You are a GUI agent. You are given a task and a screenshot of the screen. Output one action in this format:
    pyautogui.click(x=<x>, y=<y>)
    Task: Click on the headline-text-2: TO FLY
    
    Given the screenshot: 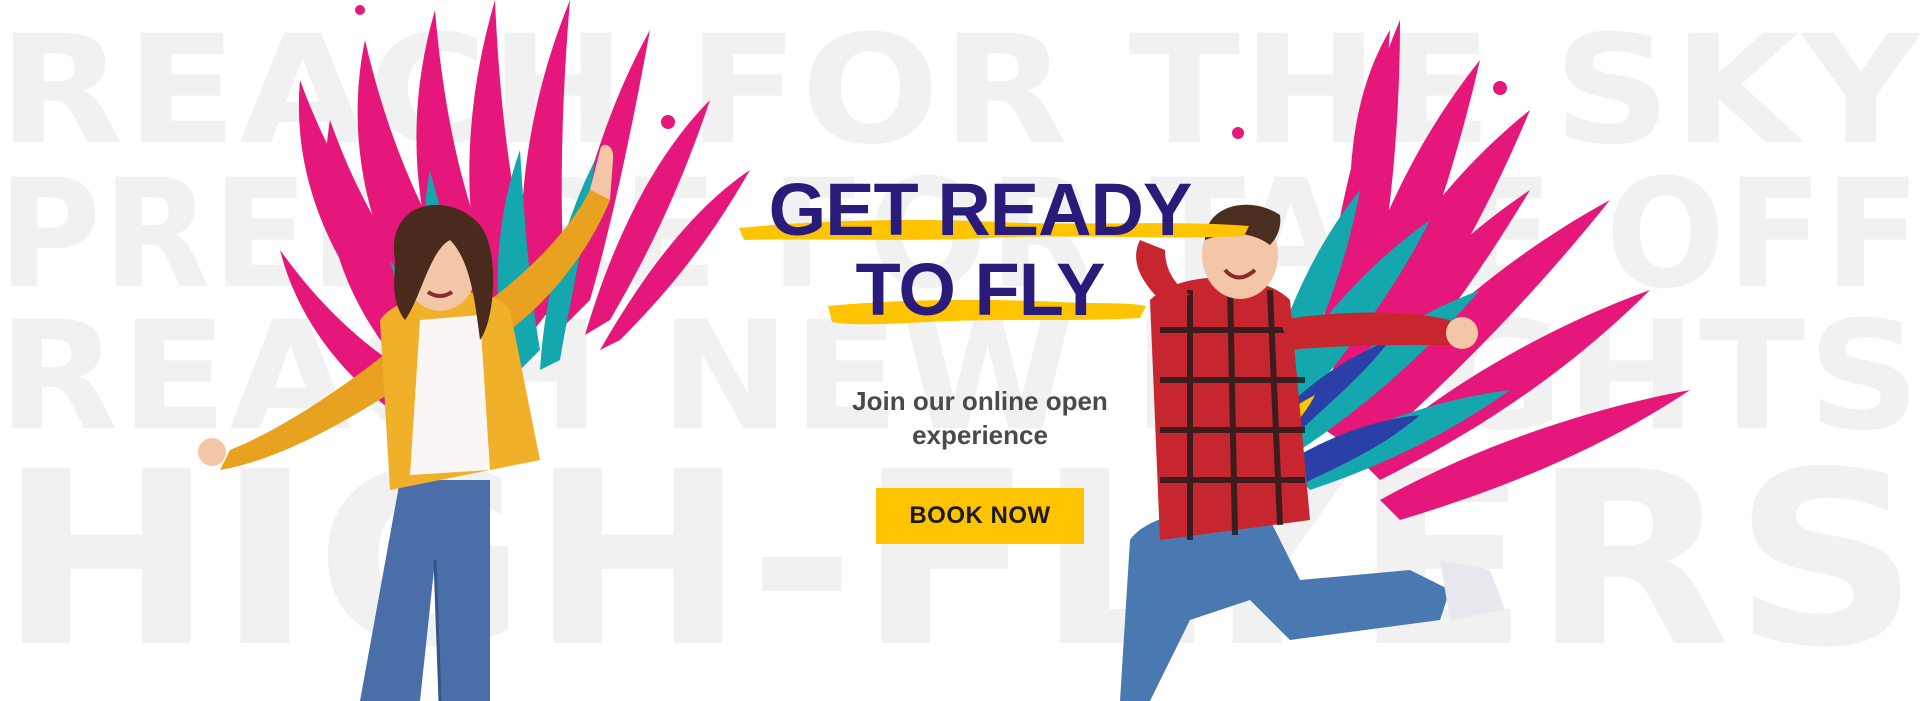 What is the action you would take?
    pyautogui.click(x=980, y=289)
    